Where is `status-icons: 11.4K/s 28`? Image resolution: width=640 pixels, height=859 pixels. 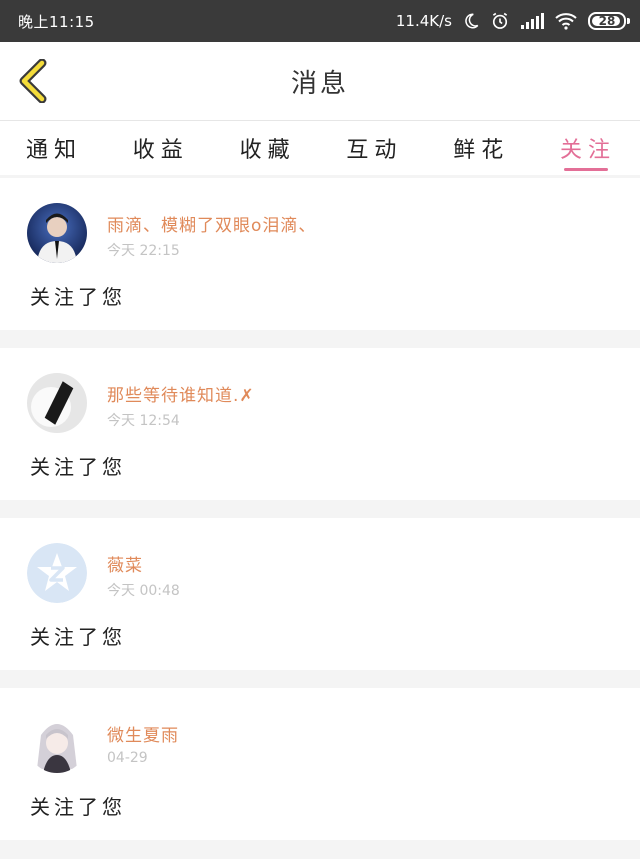 status-icons: 11.4K/s 28 is located at coordinates (512, 21).